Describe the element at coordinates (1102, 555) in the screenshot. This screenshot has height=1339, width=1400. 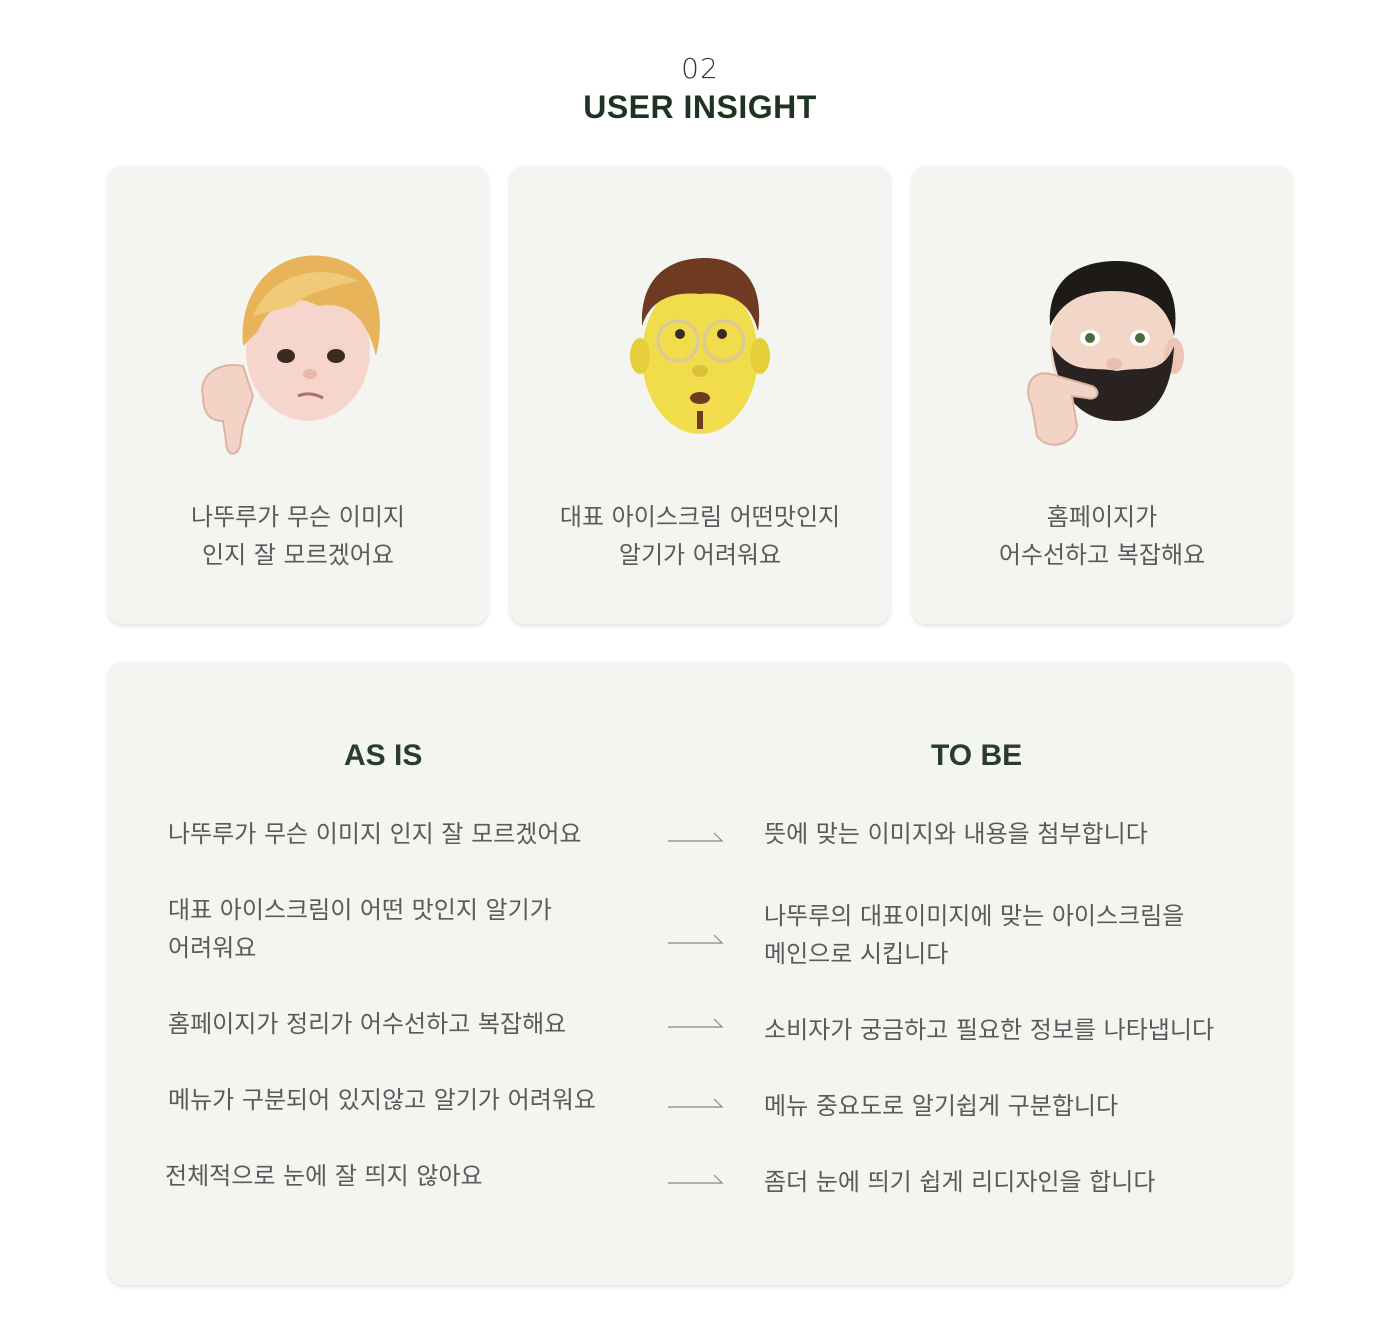
I see `card-quote-line: 어수선하고 복잡해요` at that location.